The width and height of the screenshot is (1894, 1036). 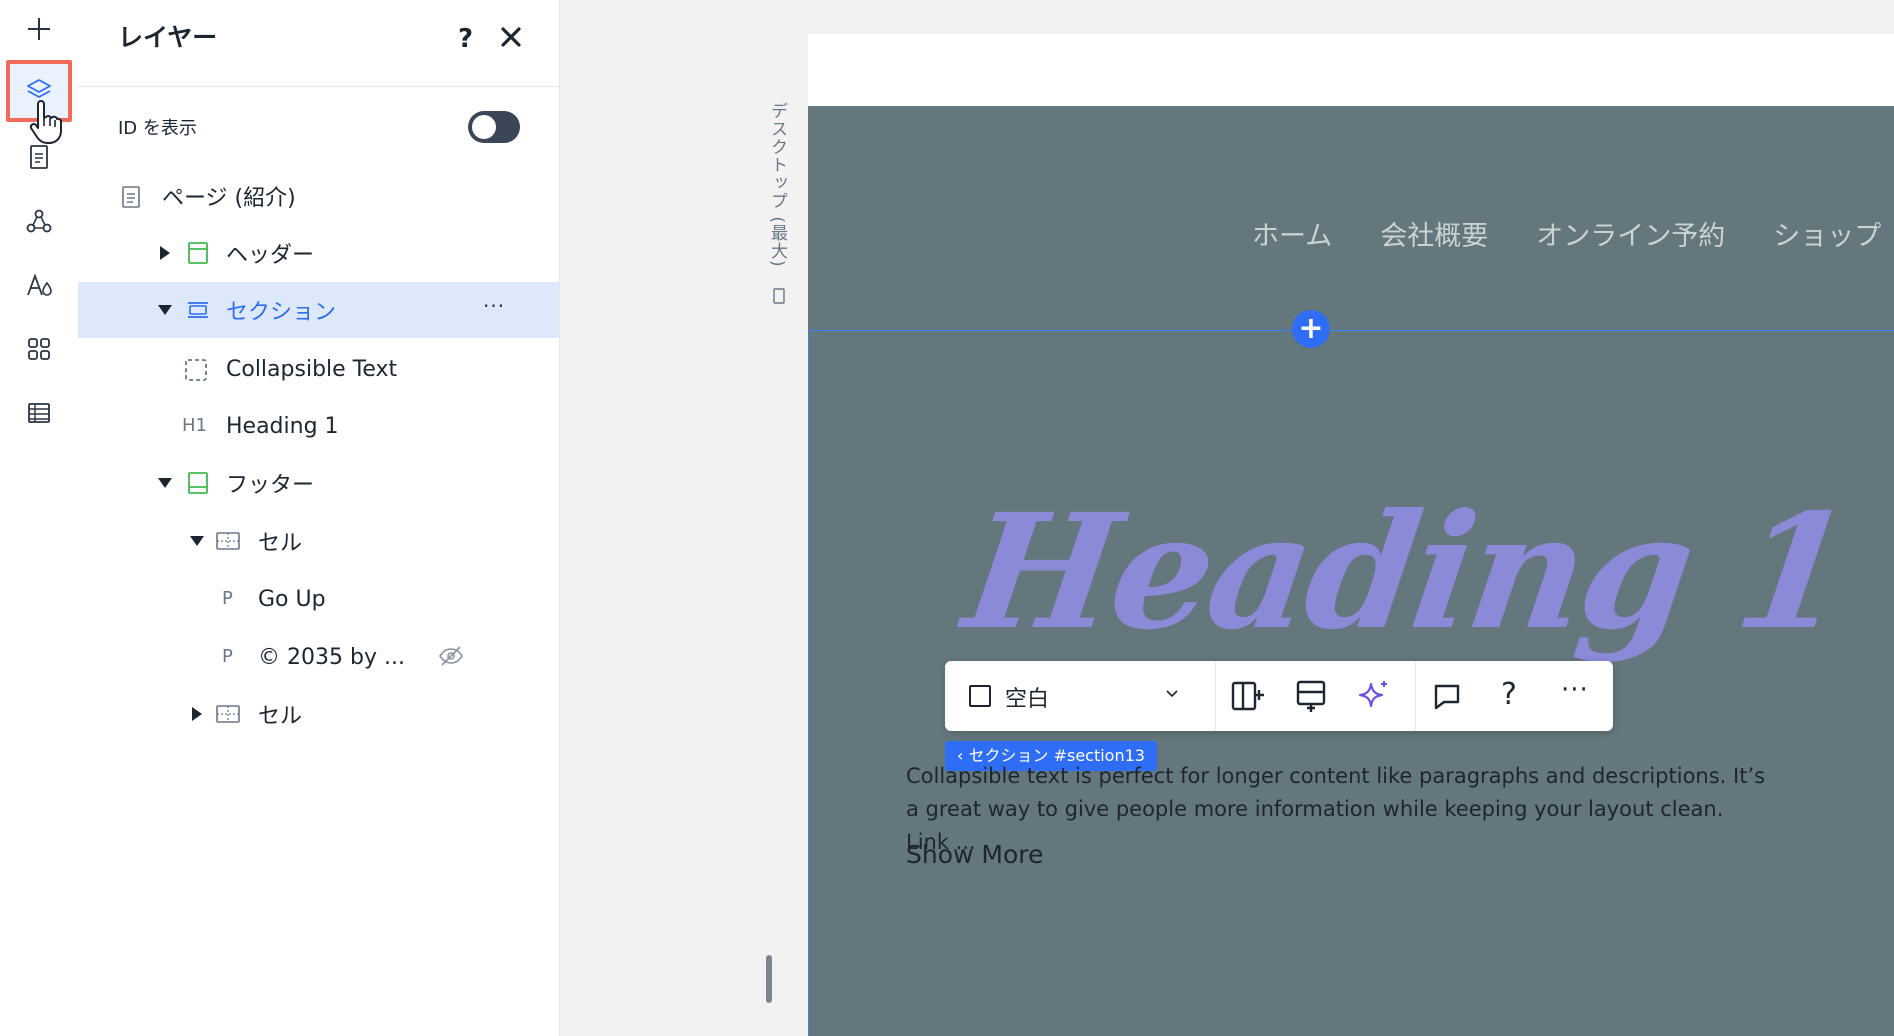 I want to click on toggle-knob, so click(x=484, y=127).